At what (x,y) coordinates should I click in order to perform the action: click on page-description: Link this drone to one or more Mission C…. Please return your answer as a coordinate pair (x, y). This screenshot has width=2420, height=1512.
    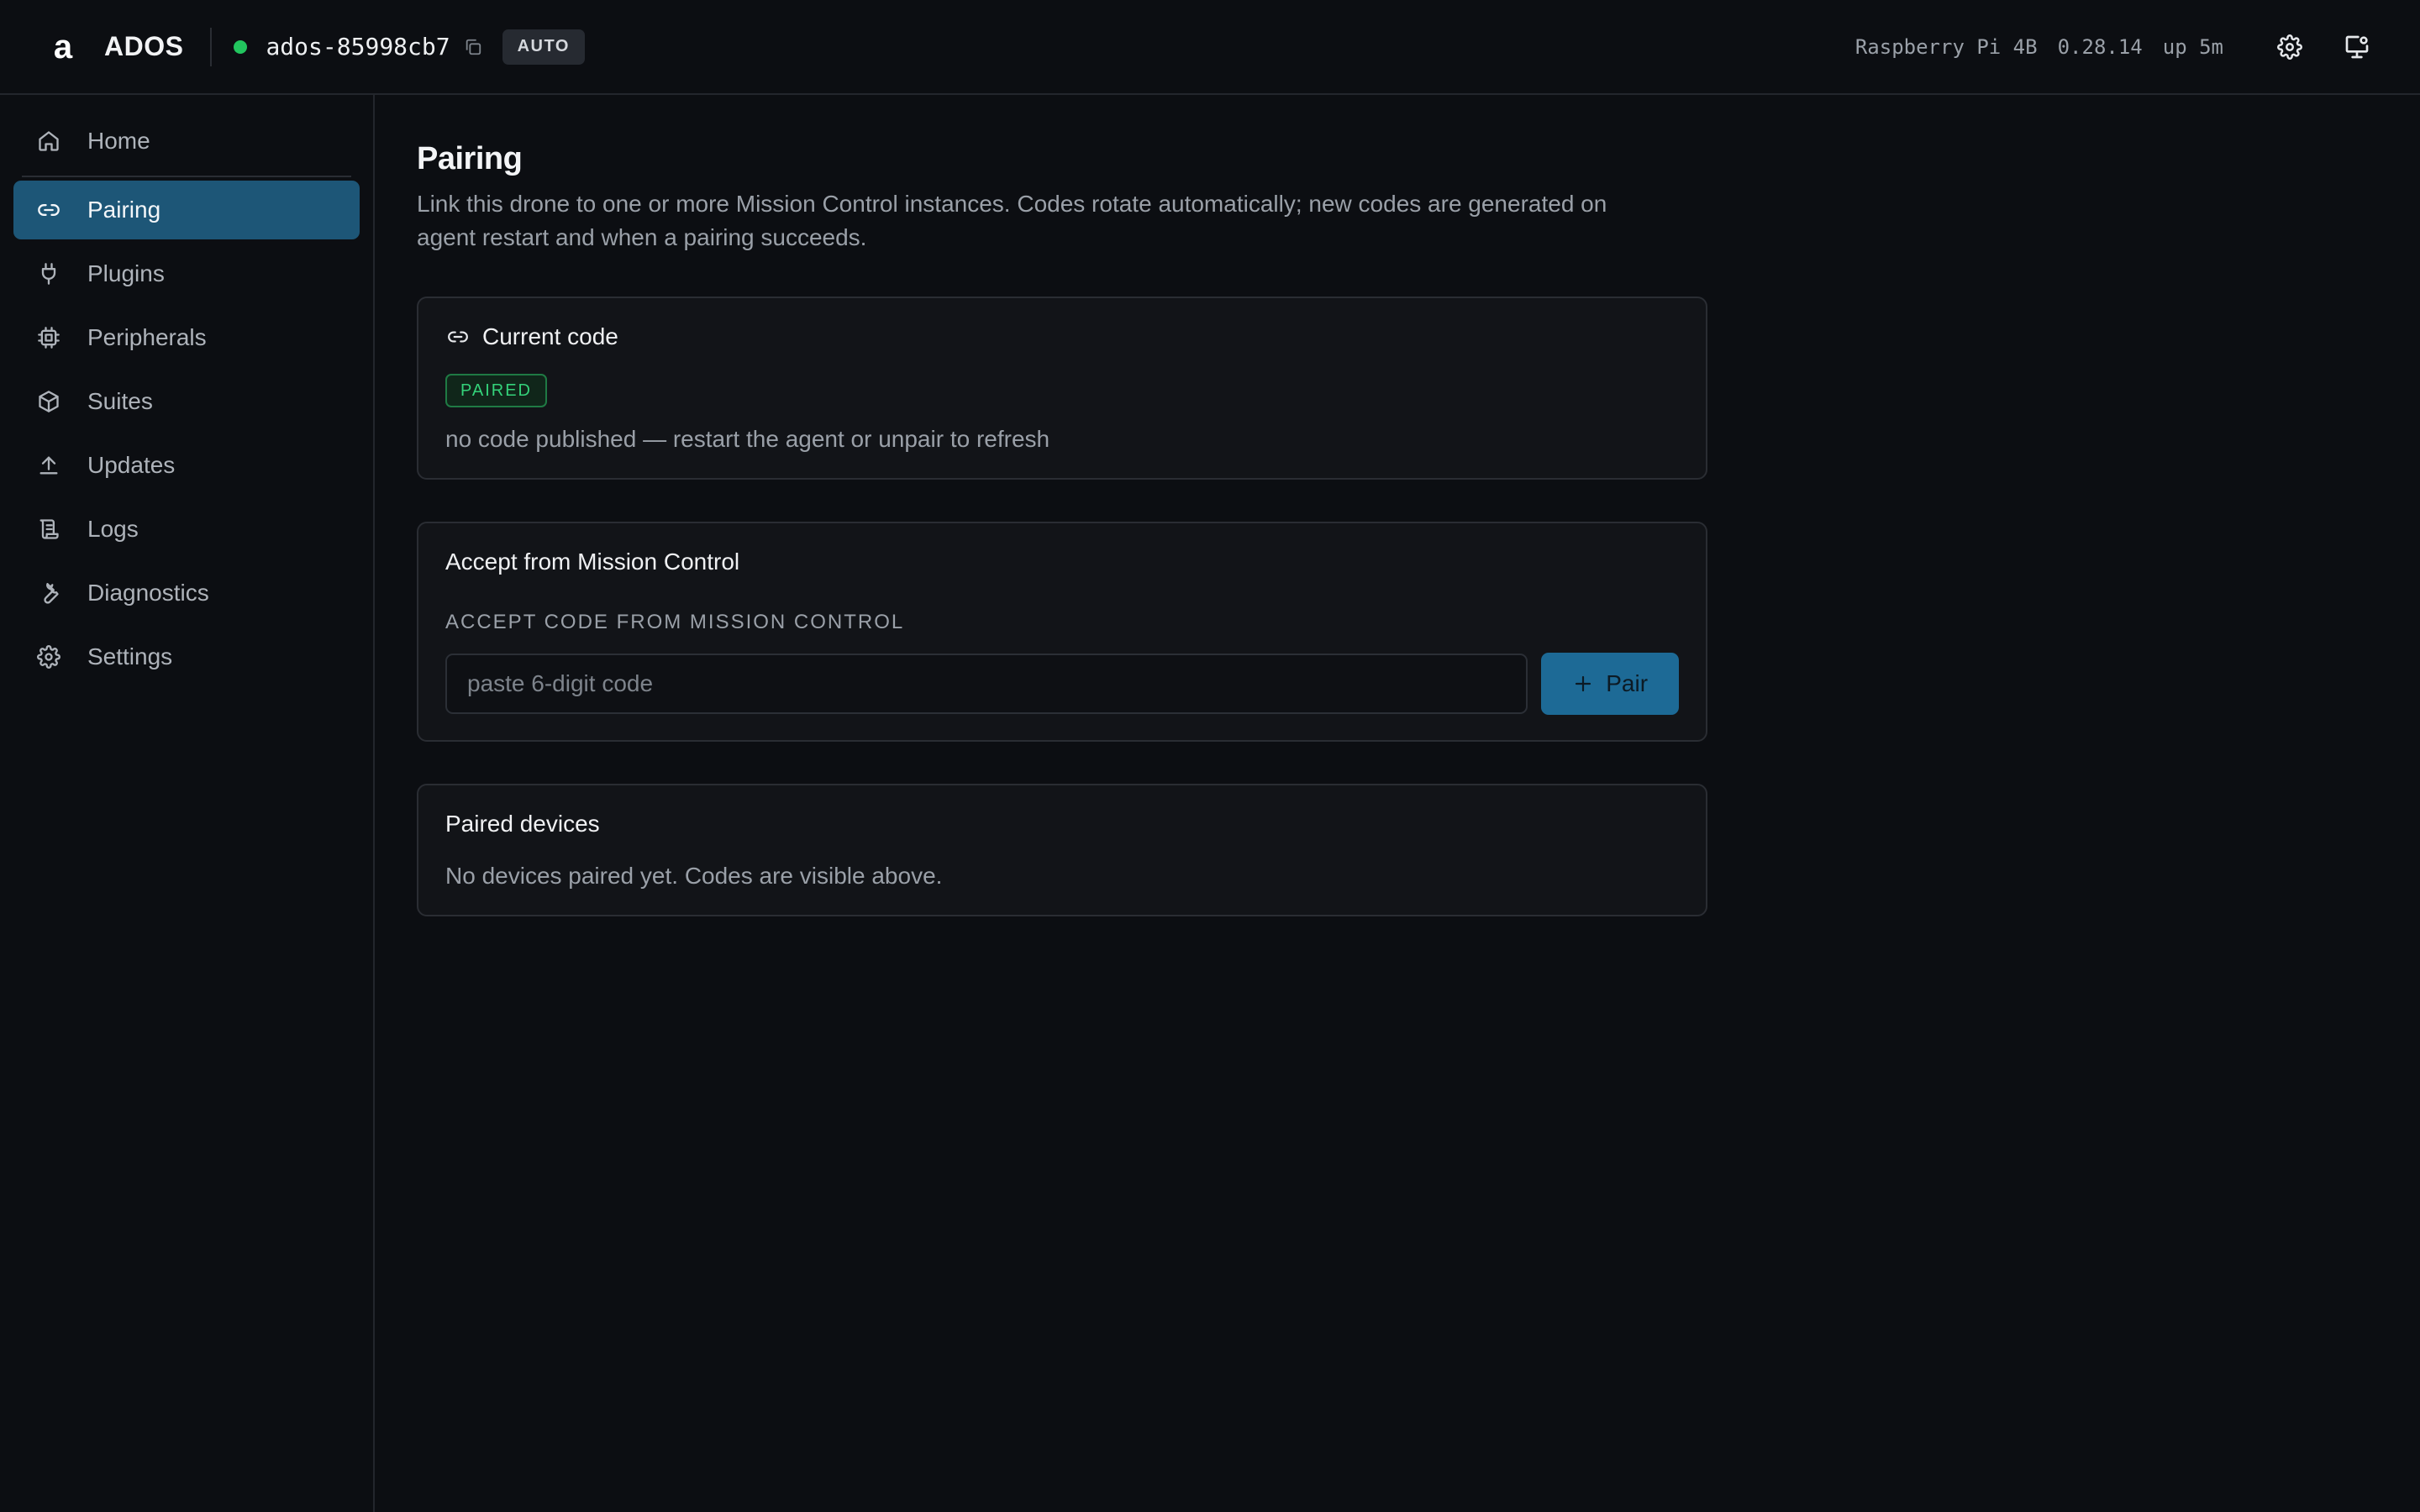
    Looking at the image, I should click on (1012, 220).